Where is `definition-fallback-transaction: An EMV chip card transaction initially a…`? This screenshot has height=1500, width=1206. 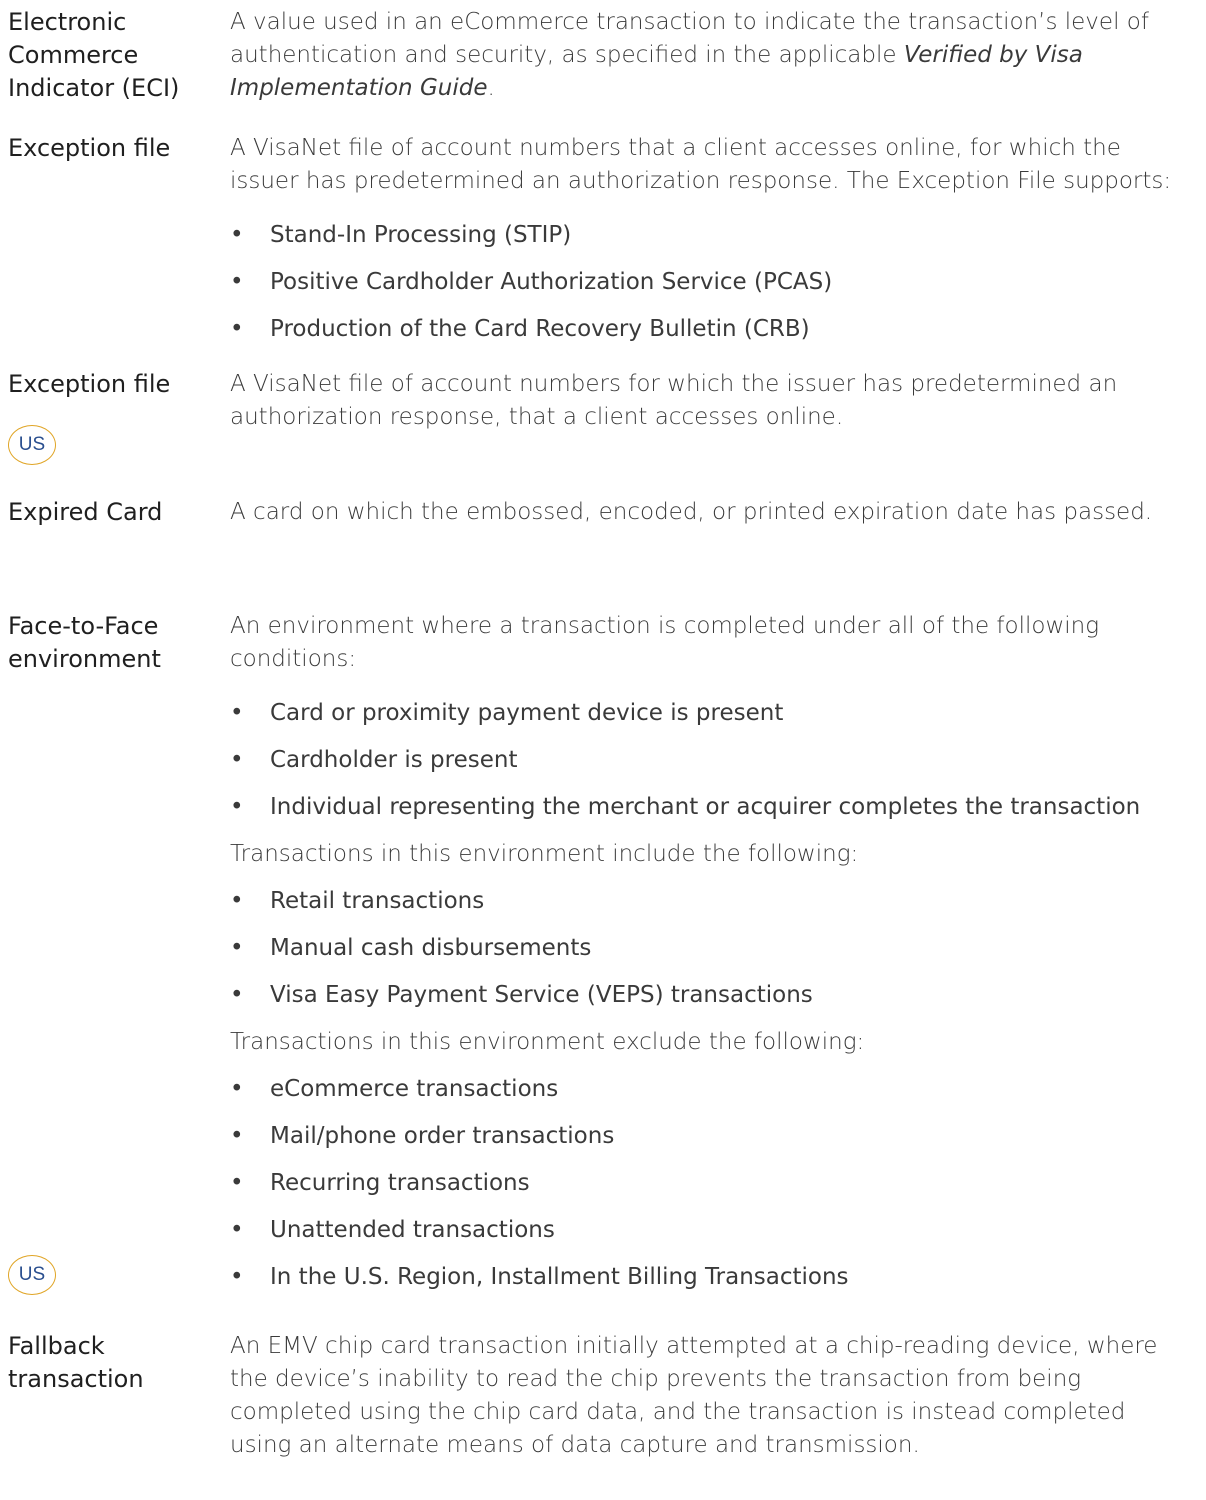 definition-fallback-transaction: An EMV chip card transaction initially a… is located at coordinates (694, 1395).